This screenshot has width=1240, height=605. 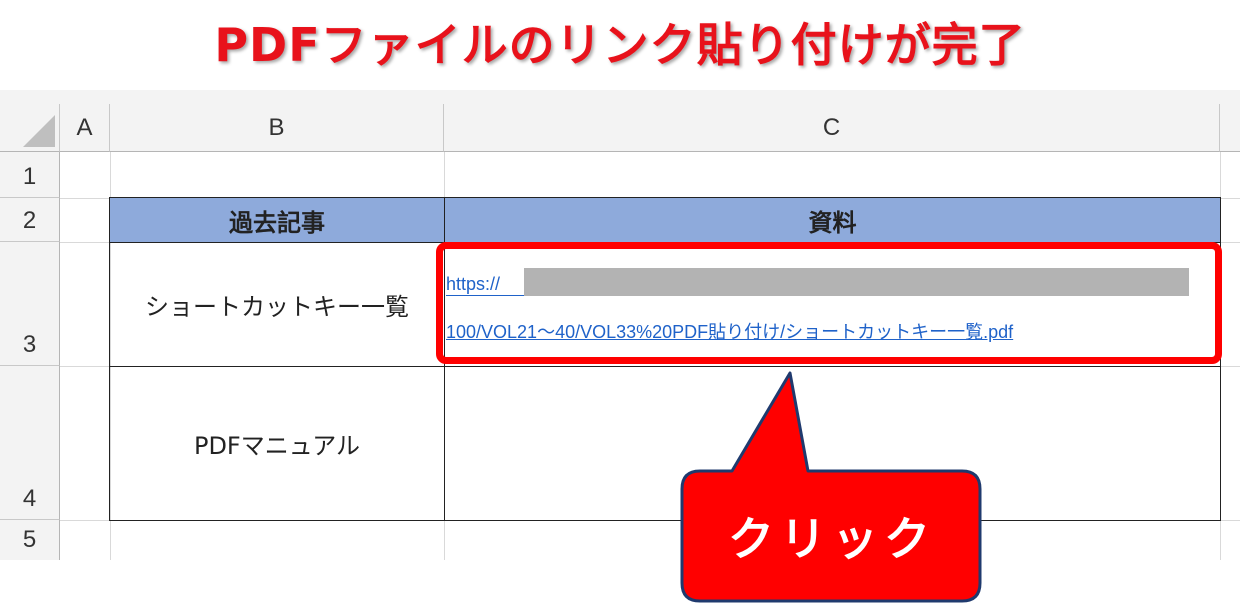 What do you see at coordinates (85, 128) in the screenshot?
I see `column-header-a: A` at bounding box center [85, 128].